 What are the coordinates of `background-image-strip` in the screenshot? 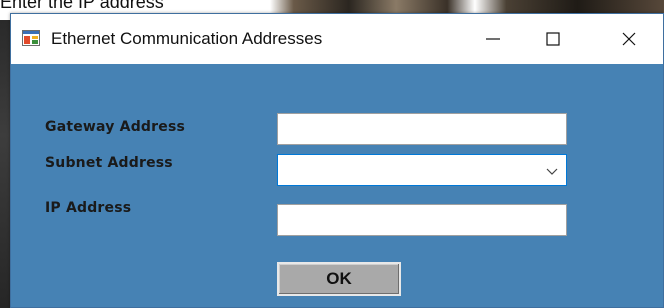 It's located at (5, 164).